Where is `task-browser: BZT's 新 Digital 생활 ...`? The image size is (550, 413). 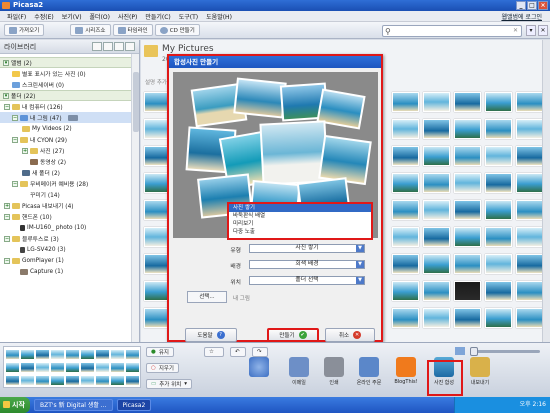 task-browser: BZT's 新 Digital 생활 ... is located at coordinates (73, 405).